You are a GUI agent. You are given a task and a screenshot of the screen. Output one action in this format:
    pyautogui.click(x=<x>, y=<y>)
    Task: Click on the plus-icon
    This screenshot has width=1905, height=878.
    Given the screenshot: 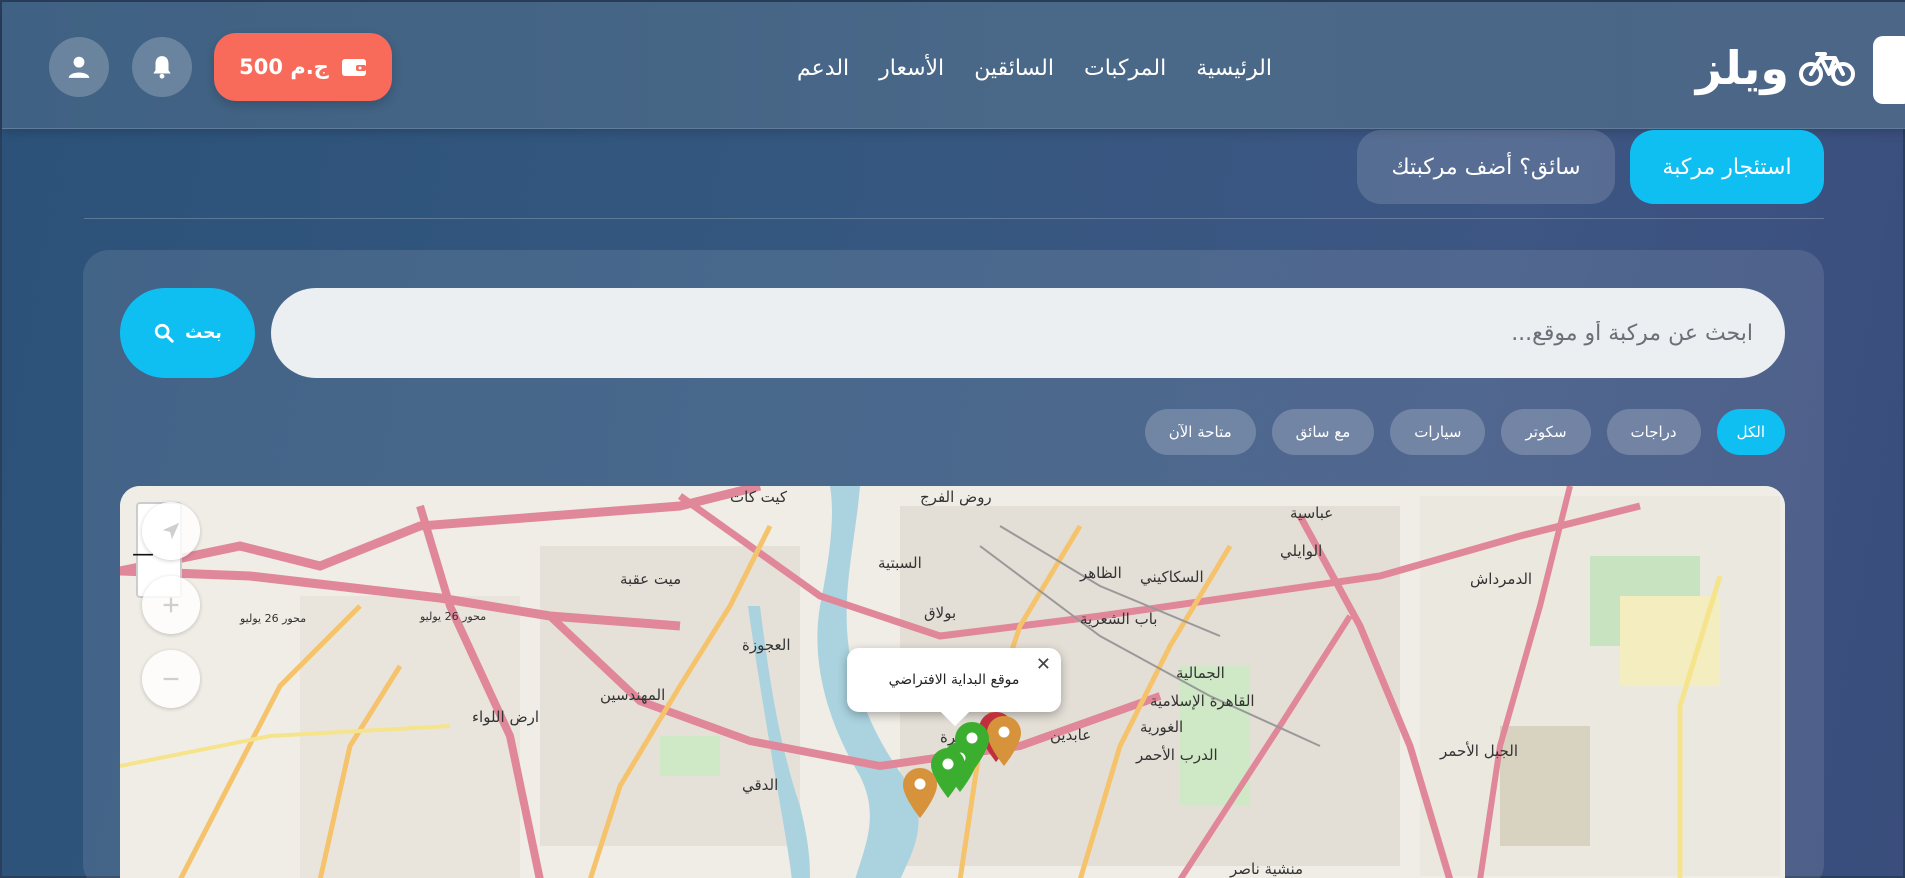 What is the action you would take?
    pyautogui.click(x=171, y=605)
    